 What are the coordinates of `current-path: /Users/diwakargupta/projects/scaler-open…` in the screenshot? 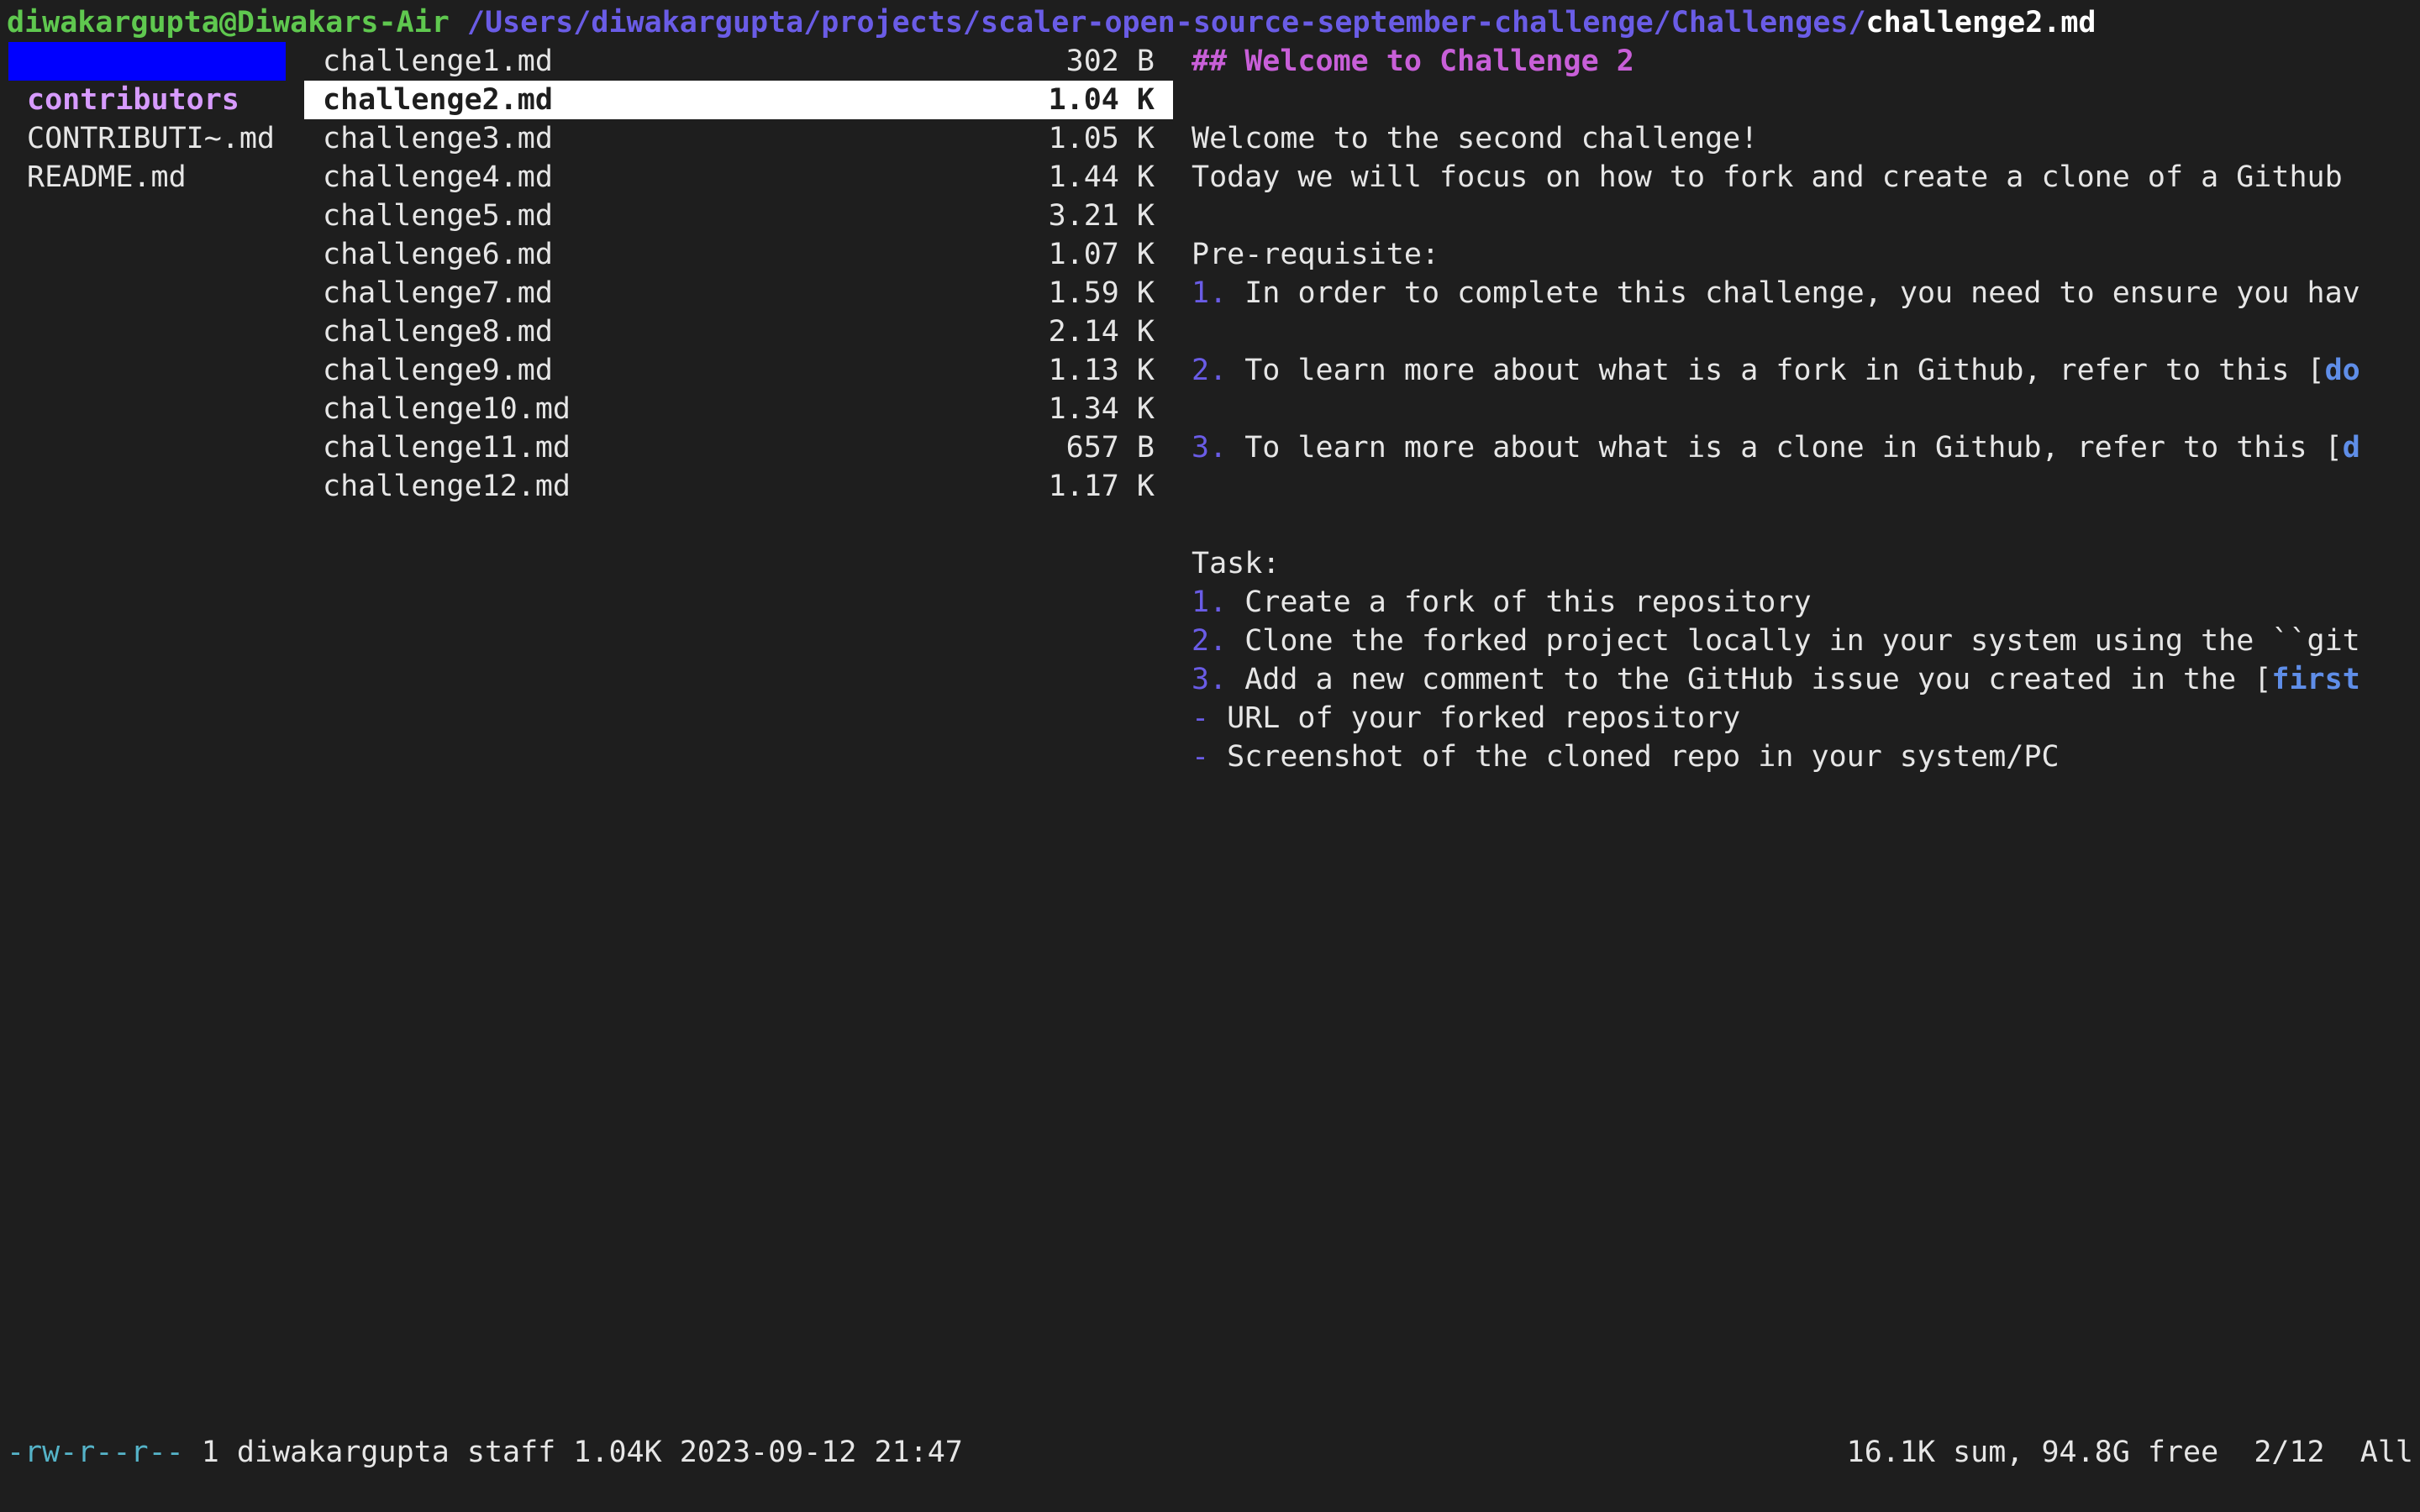 It's located at (1166, 22).